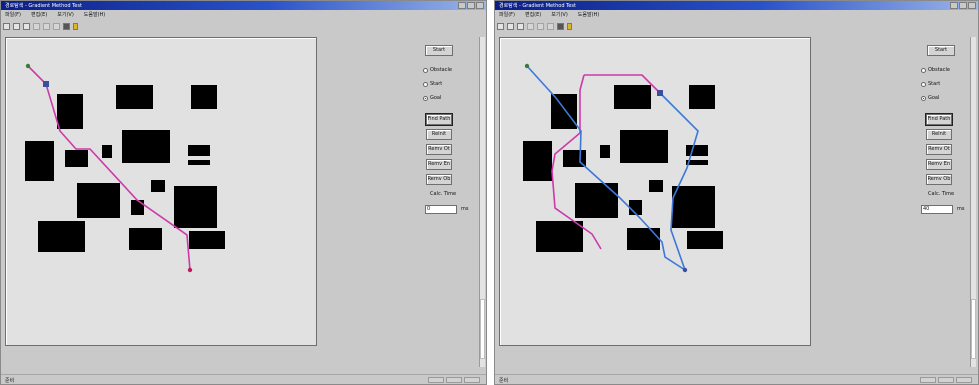 Image resolution: width=979 pixels, height=385 pixels. What do you see at coordinates (465, 209) in the screenshot?
I see `ms-unit-label: ms` at bounding box center [465, 209].